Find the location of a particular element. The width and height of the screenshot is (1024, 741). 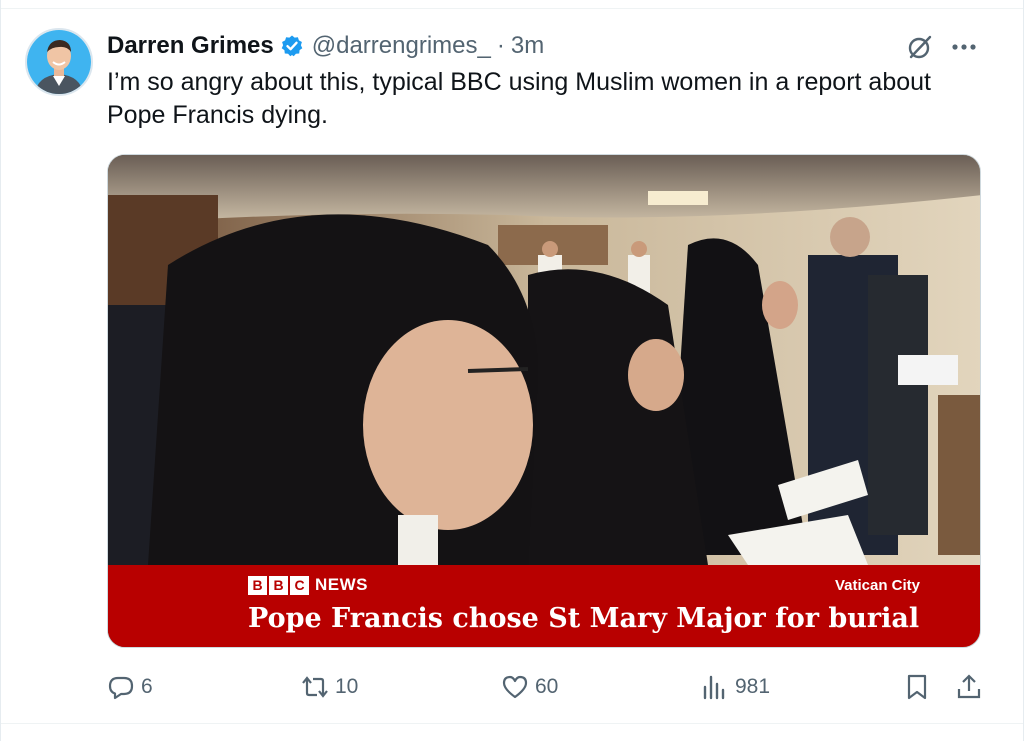

avatar is located at coordinates (59, 62).